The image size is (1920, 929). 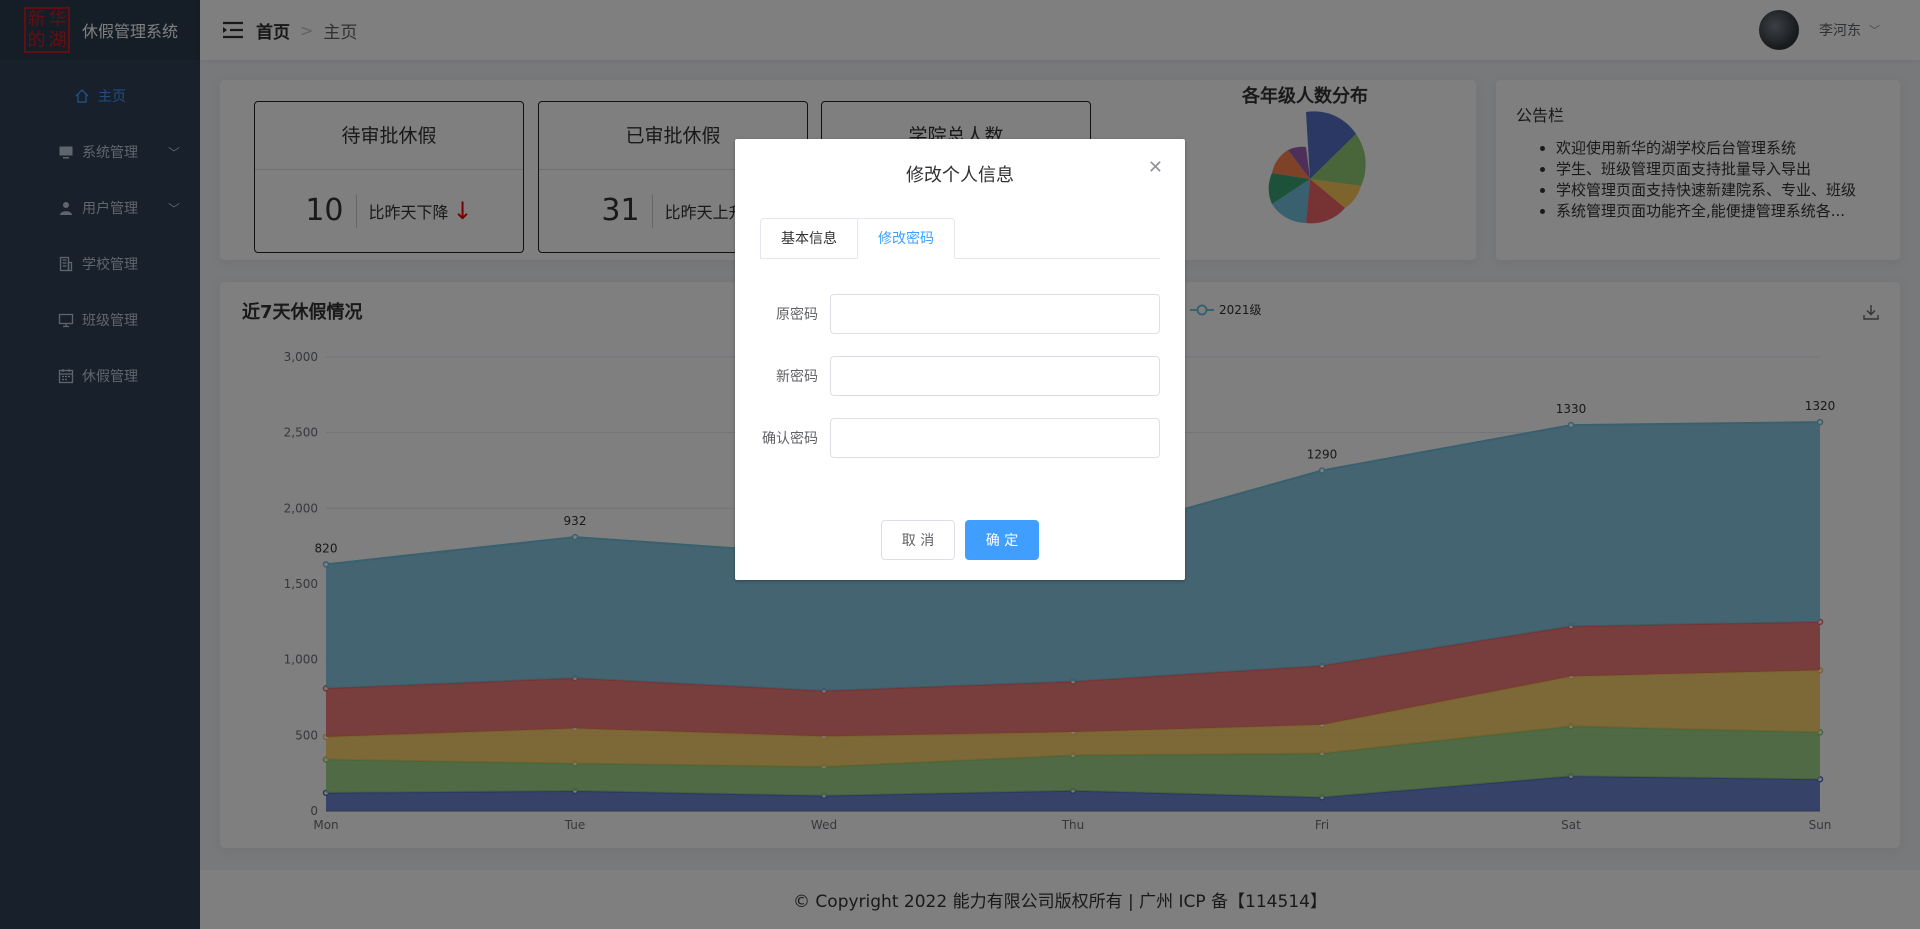 I want to click on confirm-password-field, so click(x=995, y=438).